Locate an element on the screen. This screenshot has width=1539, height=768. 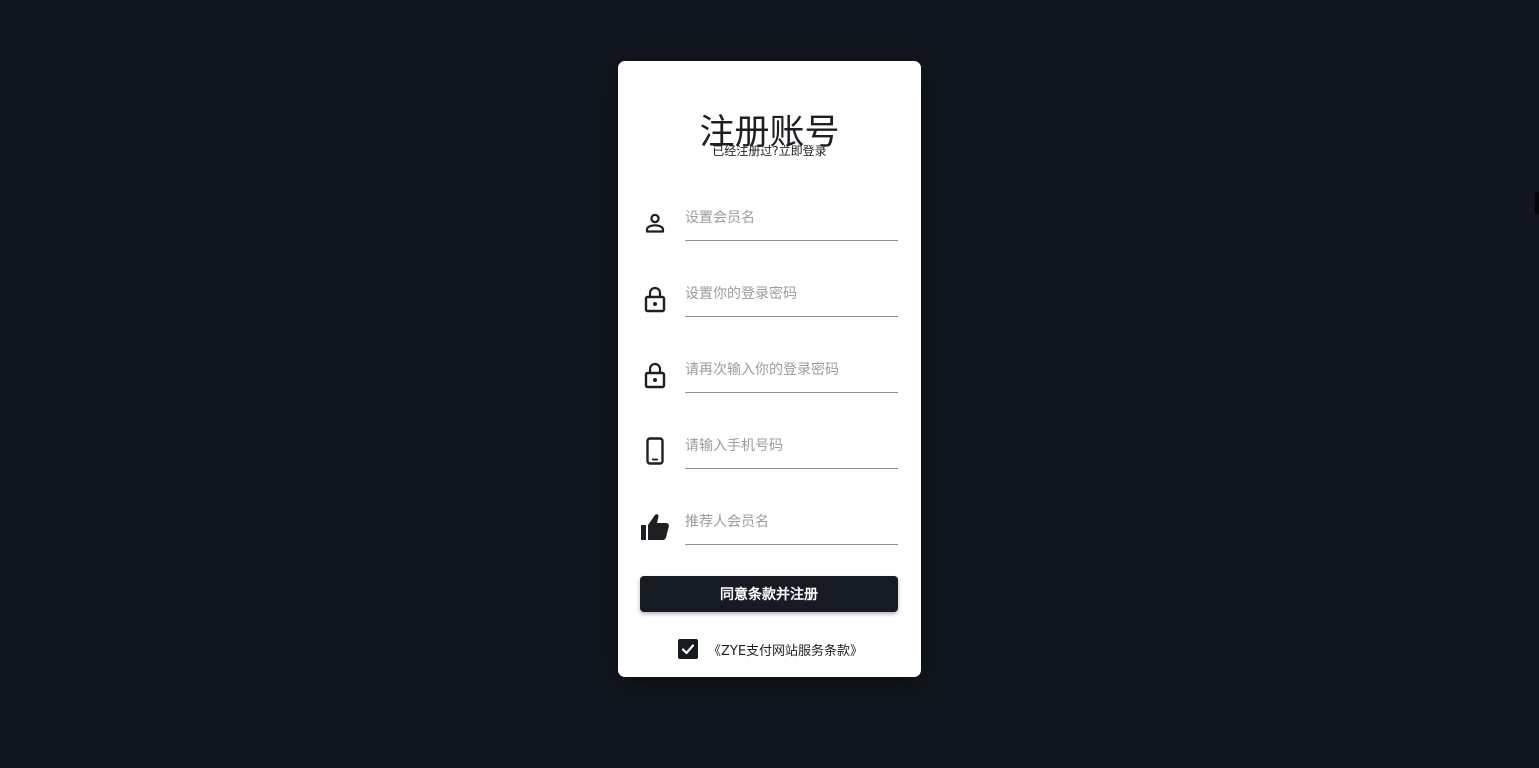
password-input is located at coordinates (791, 294).